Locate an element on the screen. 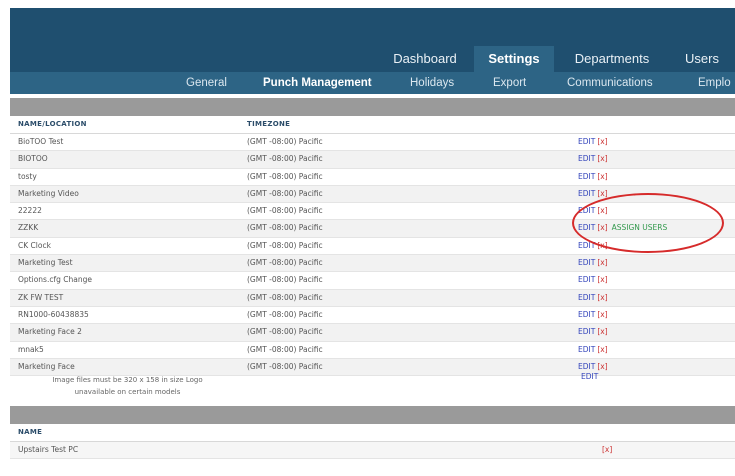 Image resolution: width=735 pixels, height=476 pixels. main-nav: Dashboard Settings Departments Users is located at coordinates (372, 59).